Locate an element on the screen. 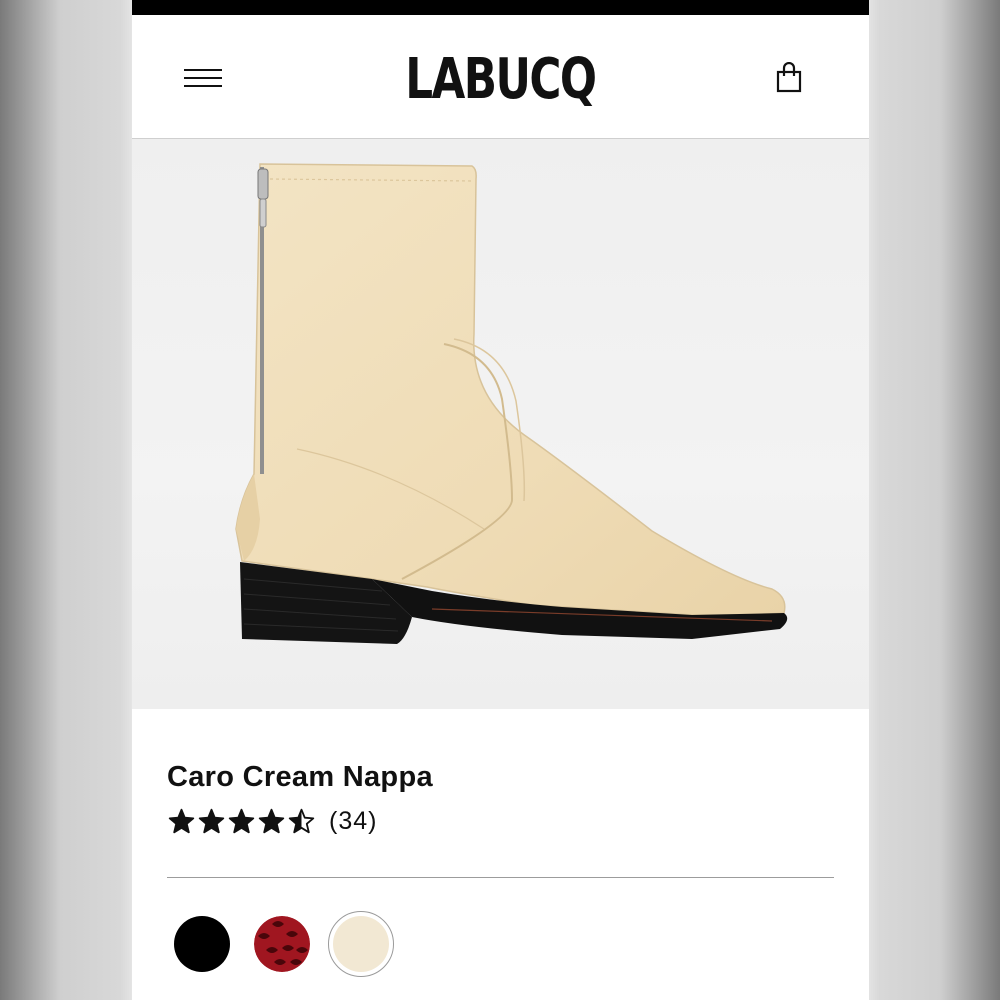 This screenshot has height=1000, width=1000. site-header: LABUCQ is located at coordinates (500, 77).